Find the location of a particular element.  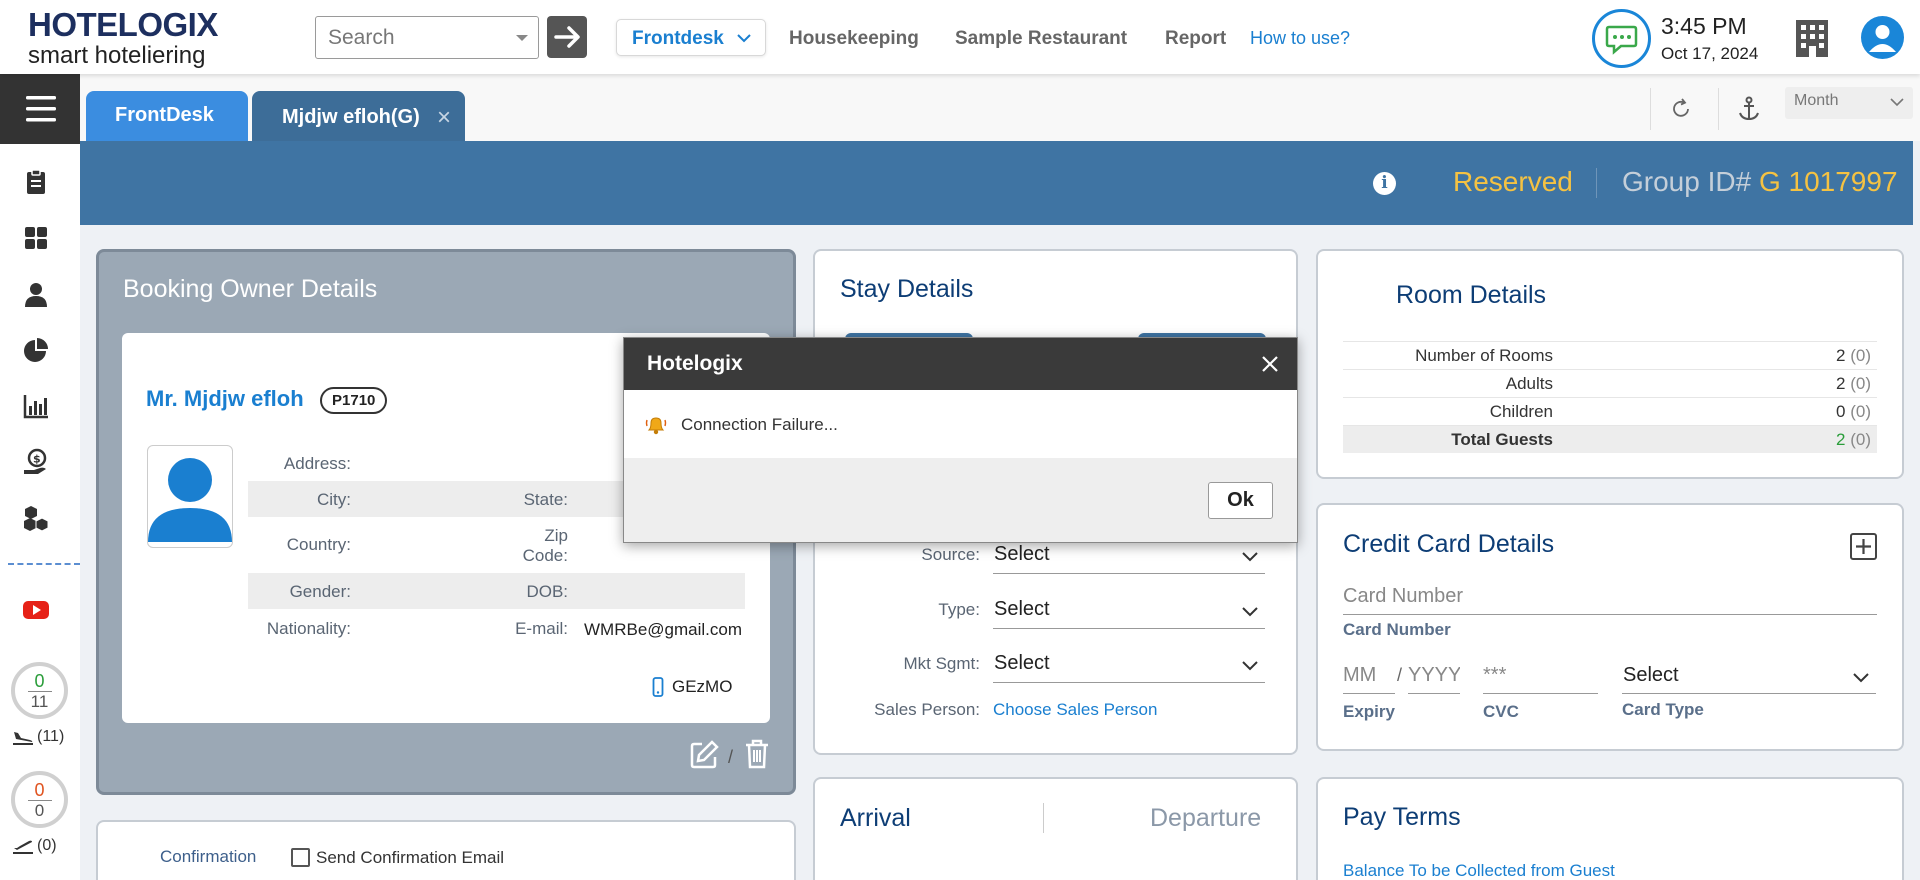

search-go-button is located at coordinates (567, 37).